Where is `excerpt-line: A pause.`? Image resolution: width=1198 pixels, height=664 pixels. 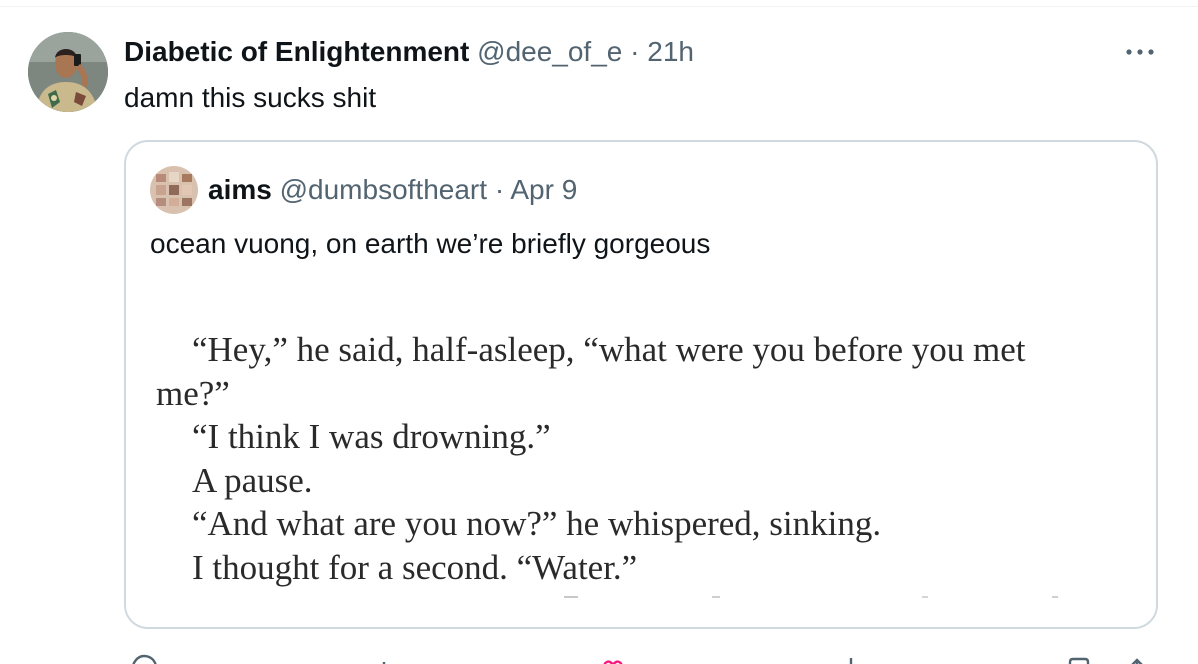
excerpt-line: A pause. is located at coordinates (252, 480).